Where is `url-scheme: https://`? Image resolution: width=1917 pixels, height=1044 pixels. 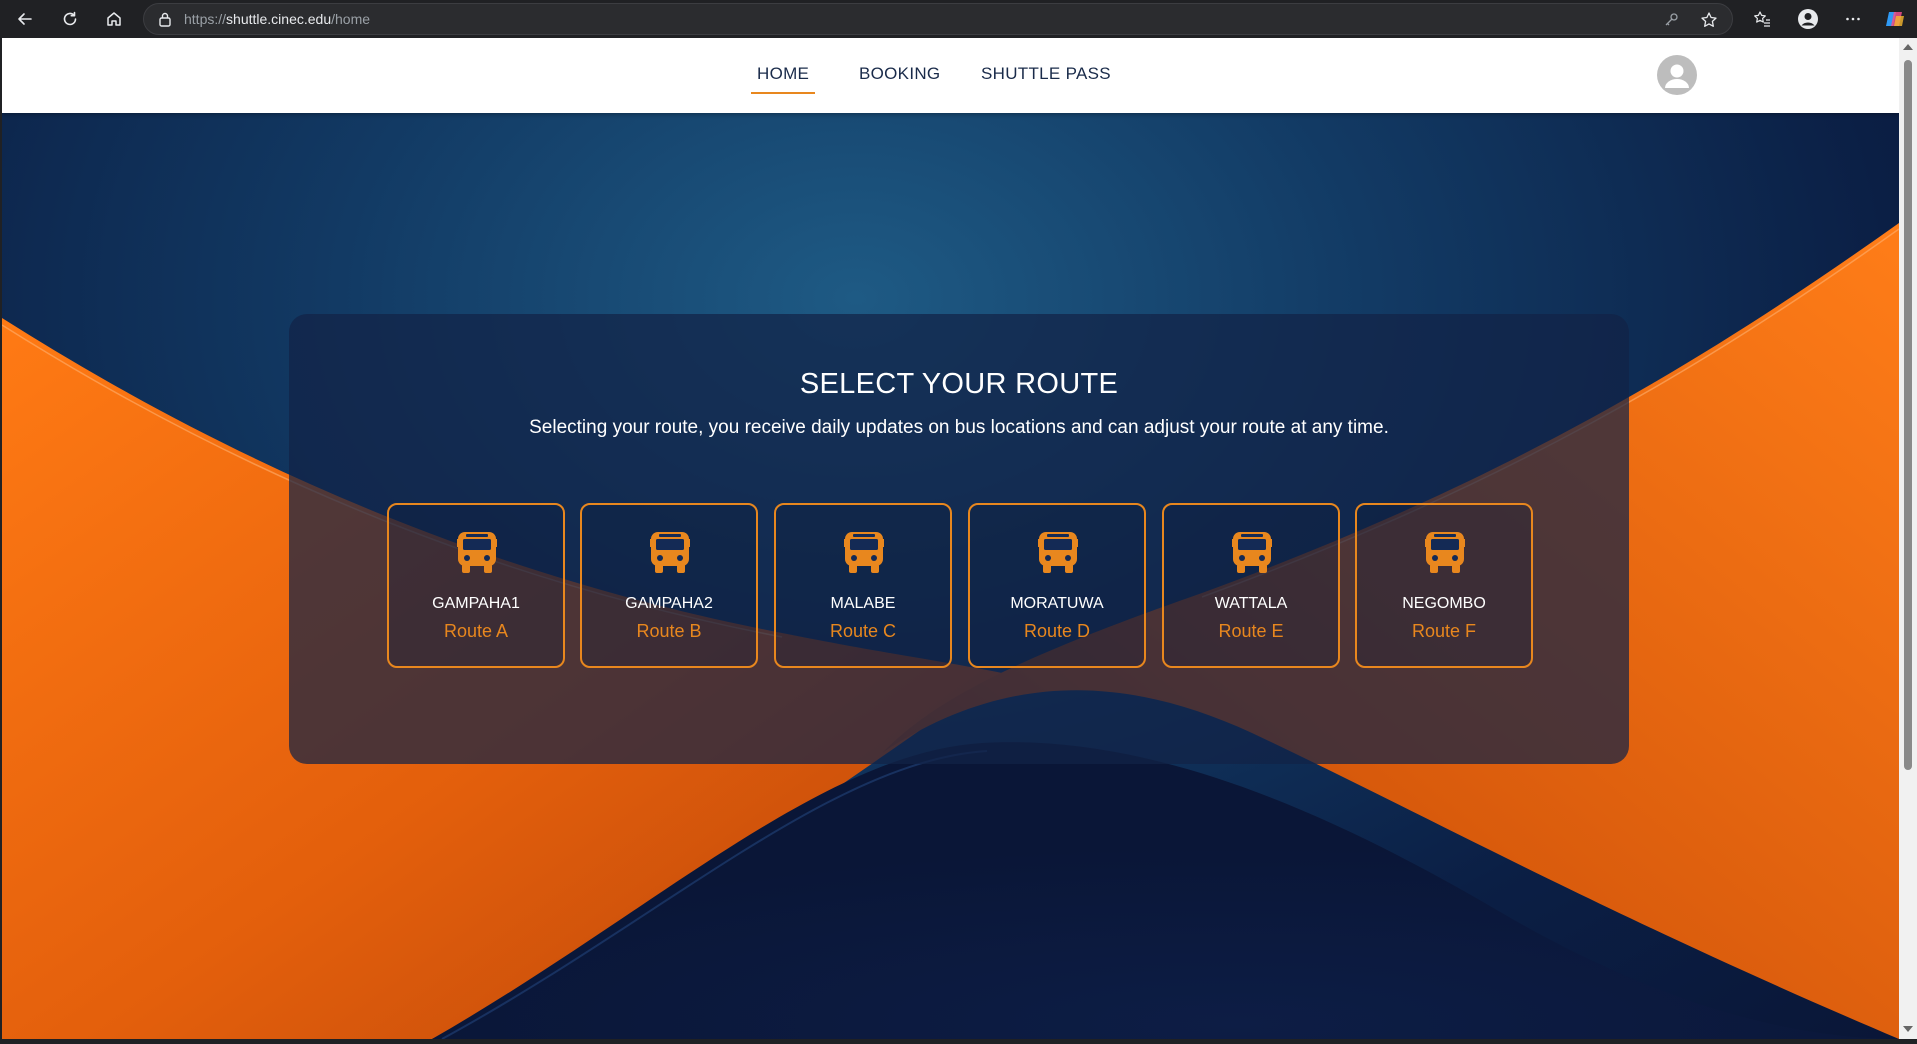 url-scheme: https:// is located at coordinates (205, 19).